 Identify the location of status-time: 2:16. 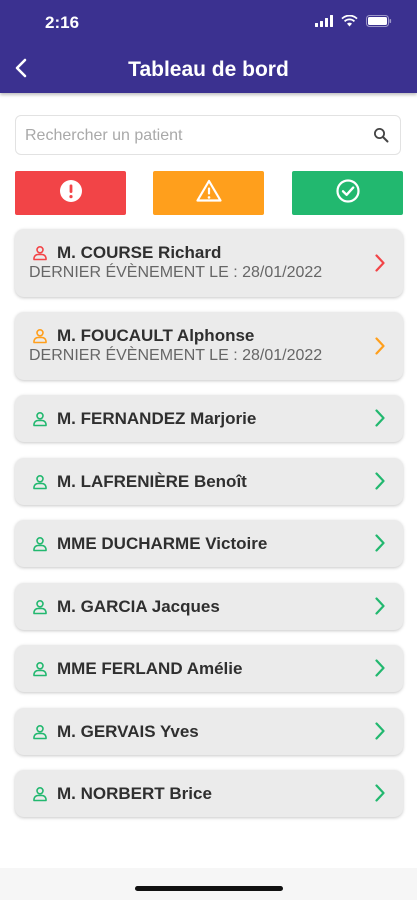
(62, 22).